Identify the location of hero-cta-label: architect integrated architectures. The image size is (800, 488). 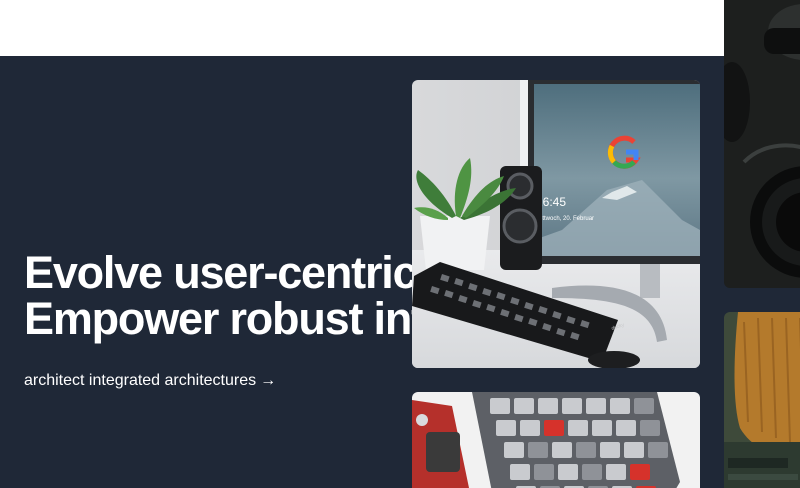
(140, 380).